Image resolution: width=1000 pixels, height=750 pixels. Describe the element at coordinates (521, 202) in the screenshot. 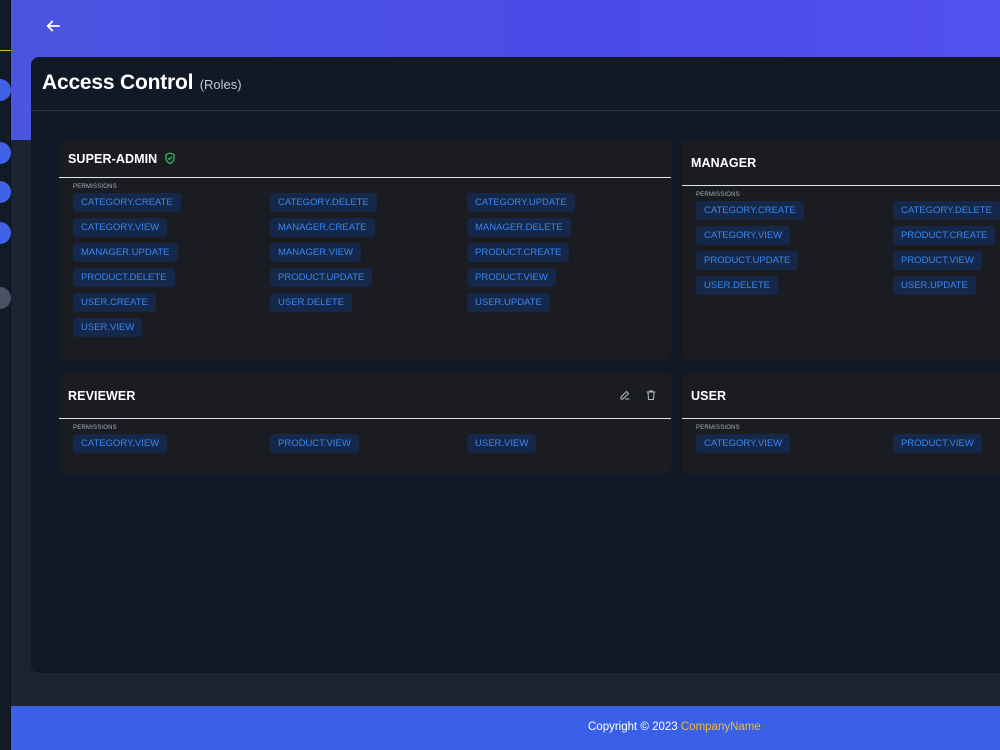

I see `permission-chip: CATEGORY.UPDATE` at that location.